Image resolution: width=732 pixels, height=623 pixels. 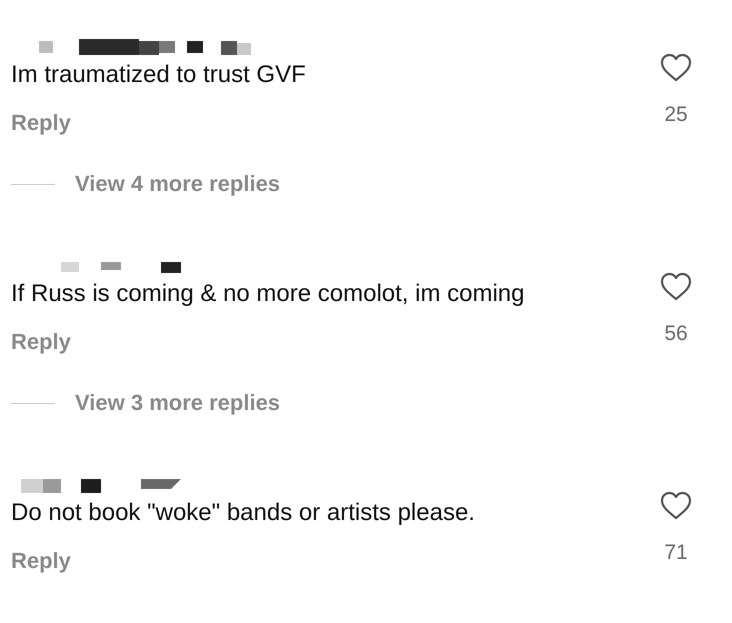 What do you see at coordinates (268, 294) in the screenshot?
I see `comment-text: If Russ is coming & no more comolot, im coming` at bounding box center [268, 294].